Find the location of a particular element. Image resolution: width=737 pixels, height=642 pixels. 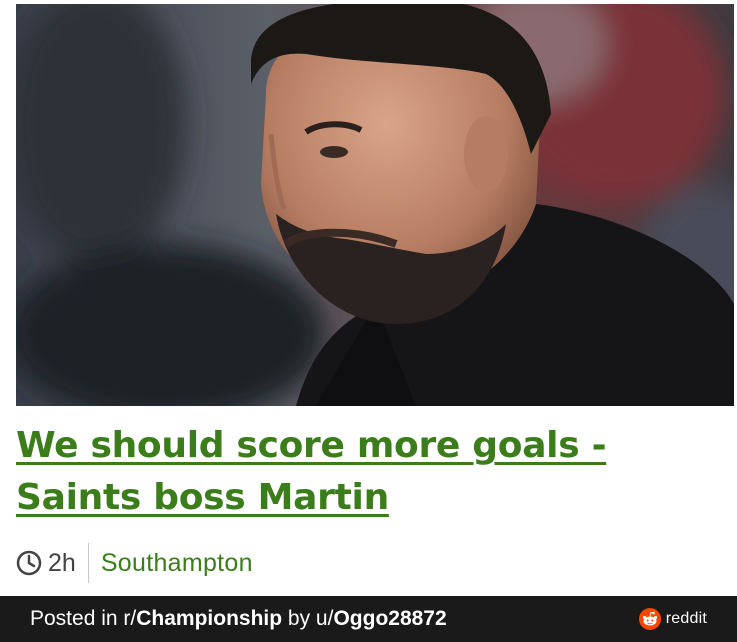

username-link: Oggo28872 is located at coordinates (389, 618).